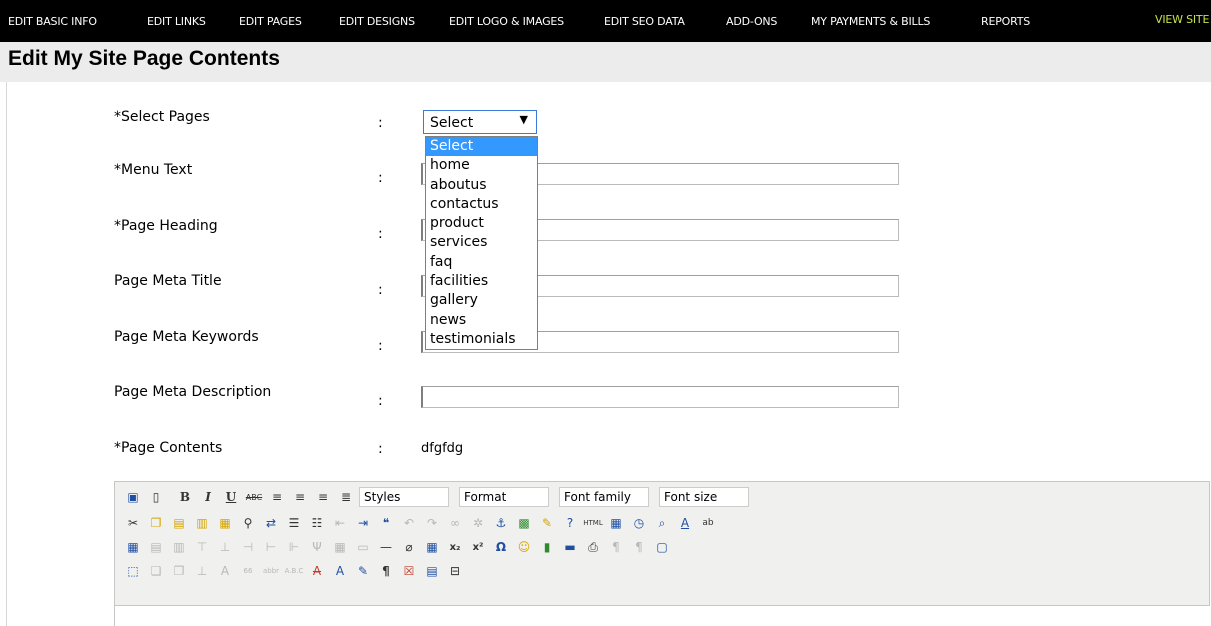 This screenshot has width=1211, height=626. I want to click on media-icon: ▮, so click(547, 547).